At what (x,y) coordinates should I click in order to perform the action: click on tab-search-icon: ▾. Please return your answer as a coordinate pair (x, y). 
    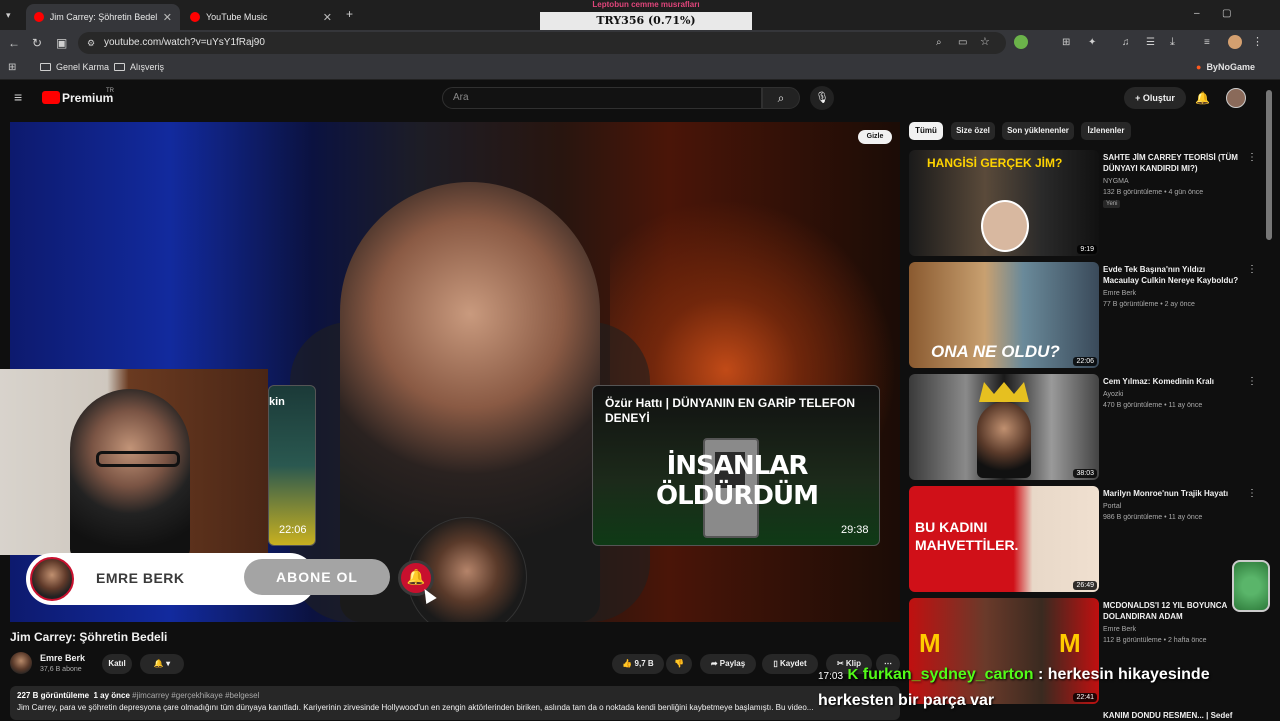
    Looking at the image, I should click on (8, 15).